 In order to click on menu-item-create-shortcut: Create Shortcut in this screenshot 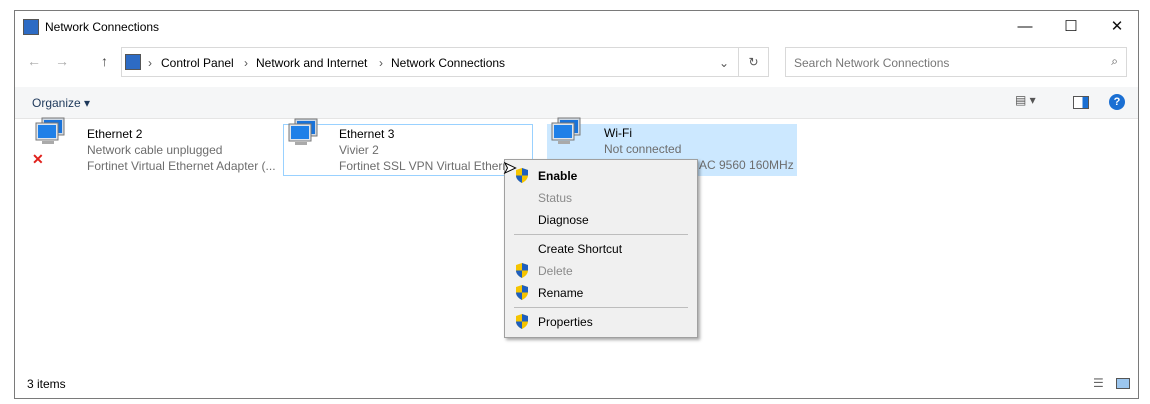, I will do `click(580, 249)`.